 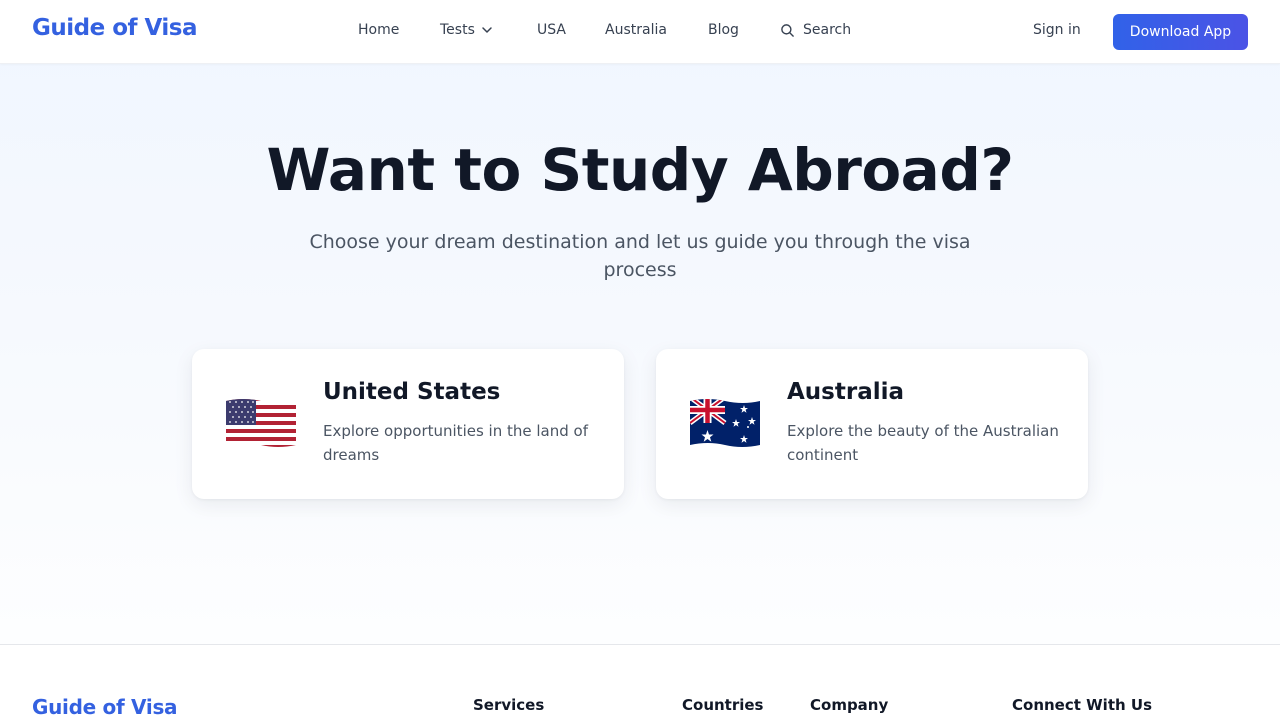 What do you see at coordinates (1057, 30) in the screenshot?
I see `sign-in-link: Sign in` at bounding box center [1057, 30].